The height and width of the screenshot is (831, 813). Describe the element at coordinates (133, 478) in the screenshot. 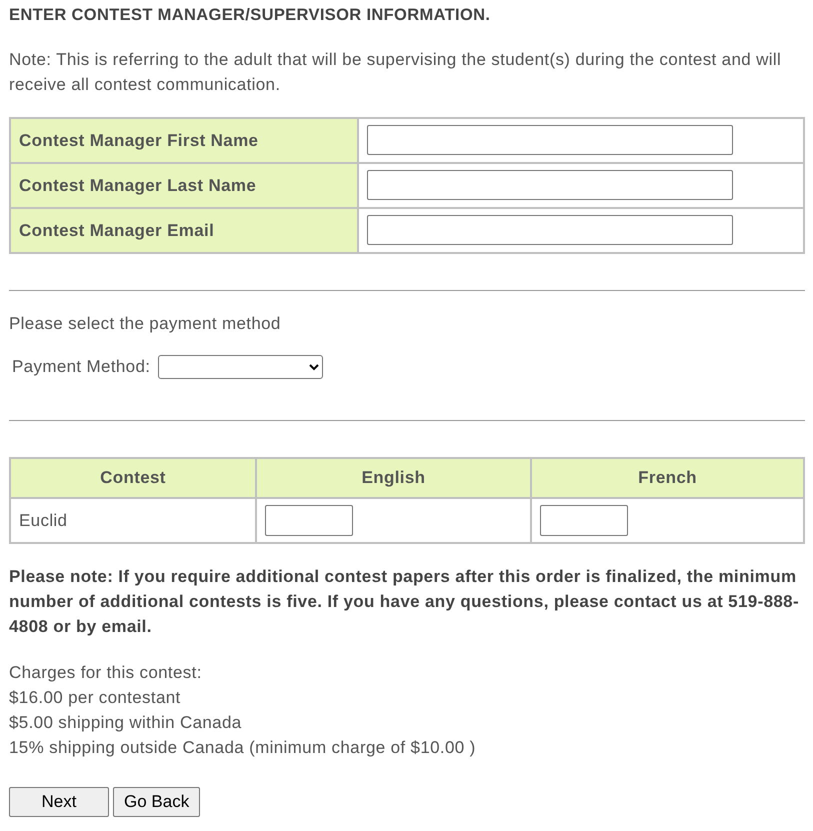

I see `column-header: Contest` at that location.